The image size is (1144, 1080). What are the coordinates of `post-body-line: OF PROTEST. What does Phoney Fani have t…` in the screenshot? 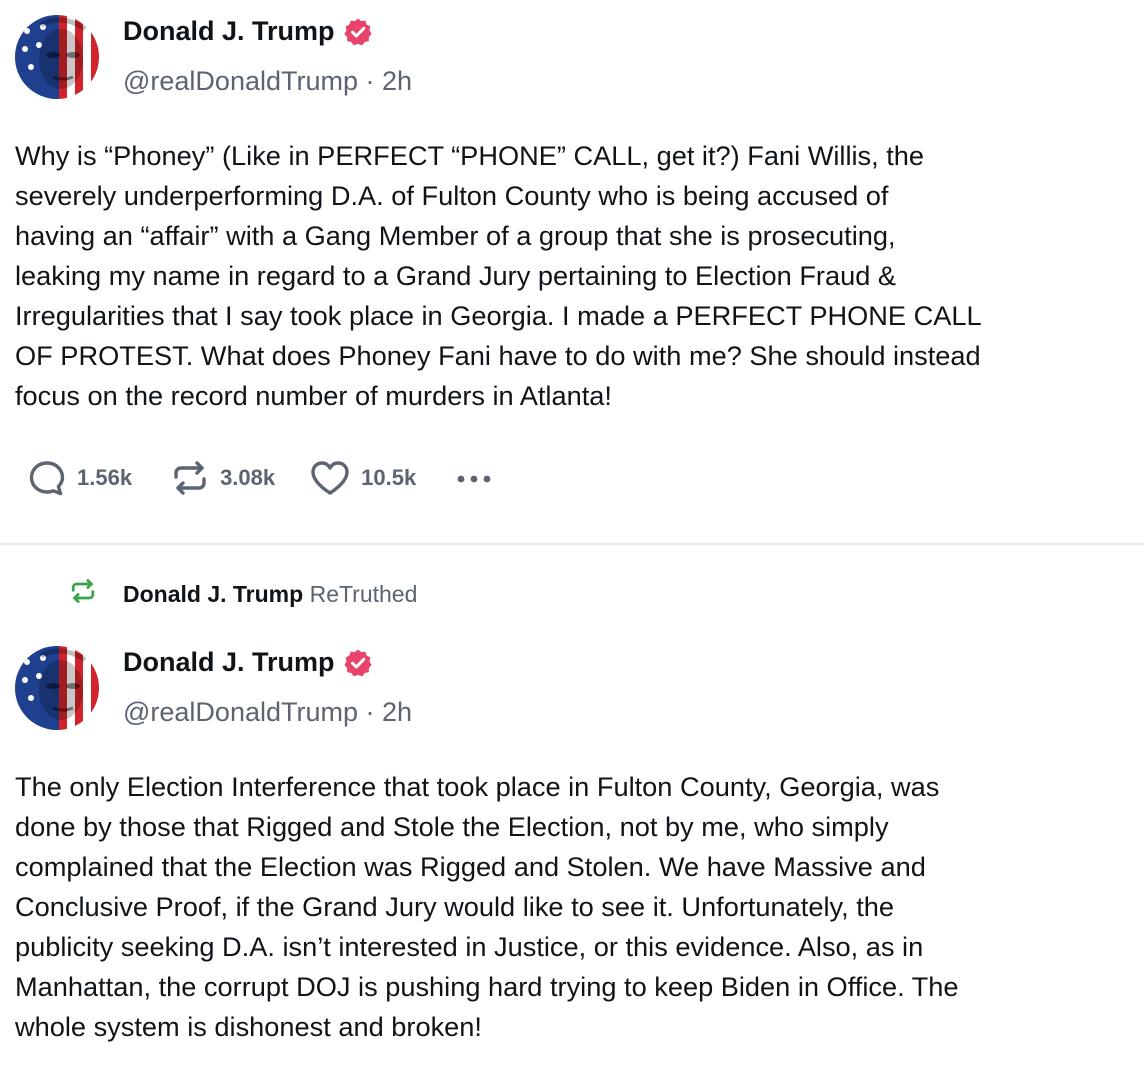 It's located at (498, 355).